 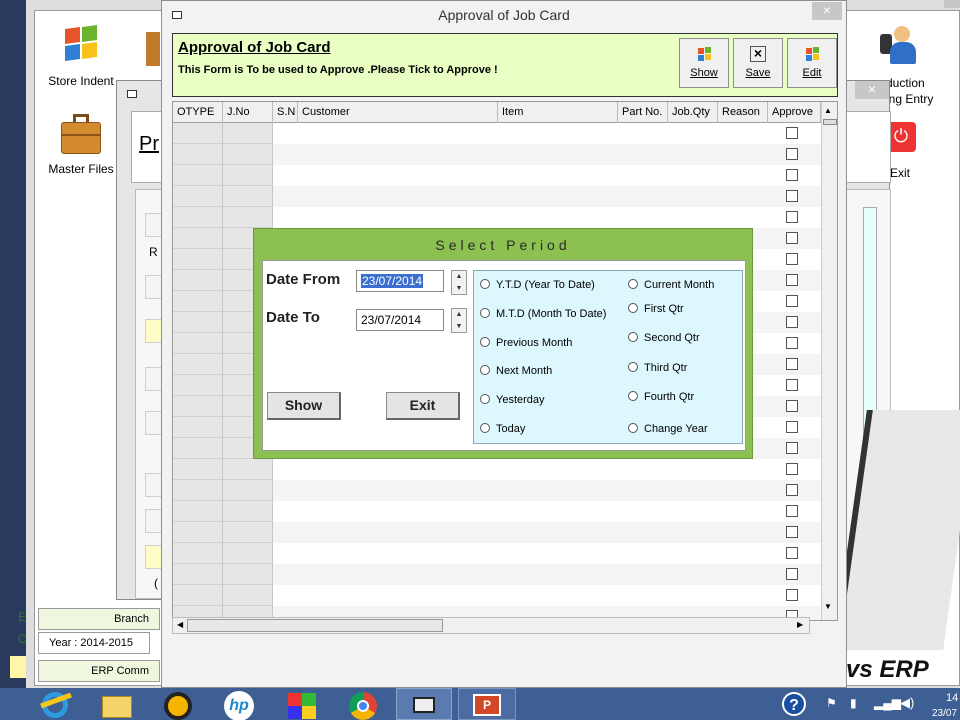 I want to click on option-previous-month: Previous Month, so click(x=526, y=343).